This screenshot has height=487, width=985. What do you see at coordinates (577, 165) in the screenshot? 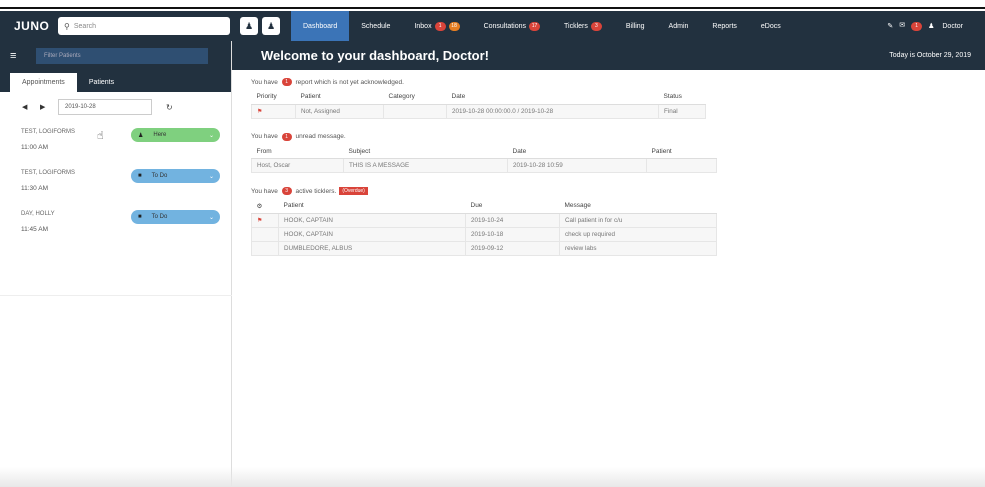
I see `date-cell: 2019-10-28 10:59` at bounding box center [577, 165].